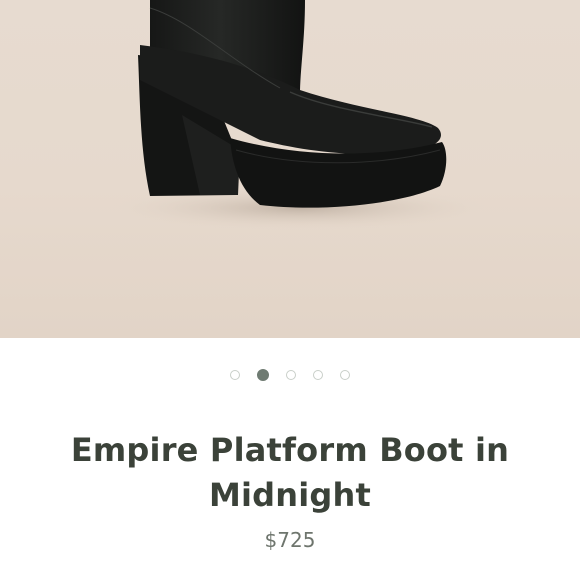 The width and height of the screenshot is (580, 580). What do you see at coordinates (290, 540) in the screenshot?
I see `product-price: $725` at bounding box center [290, 540].